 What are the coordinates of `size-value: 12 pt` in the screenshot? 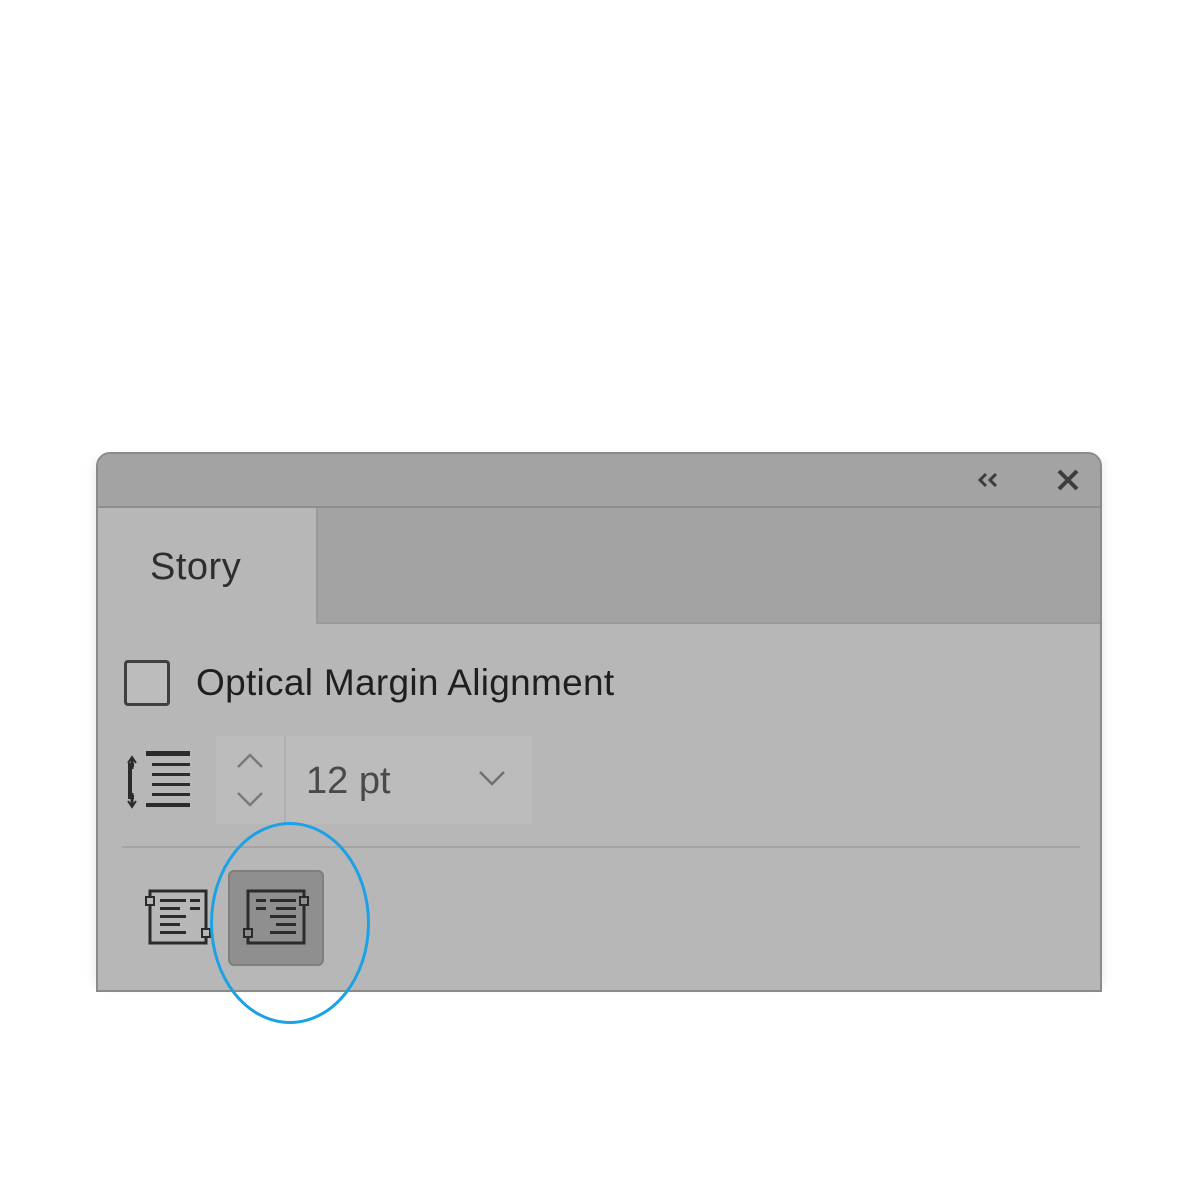 It's located at (348, 781).